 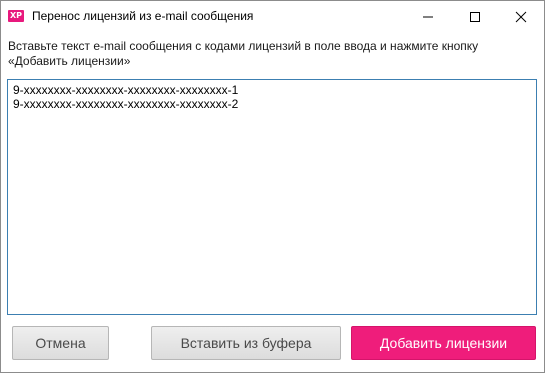 What do you see at coordinates (143, 16) in the screenshot?
I see `window-title: Перенос лицензий из e-mail сообщения` at bounding box center [143, 16].